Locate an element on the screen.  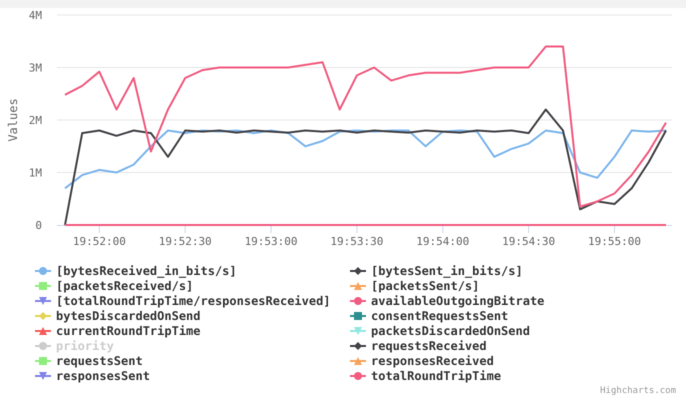
y-axis-label: 0 is located at coordinates (38, 225).